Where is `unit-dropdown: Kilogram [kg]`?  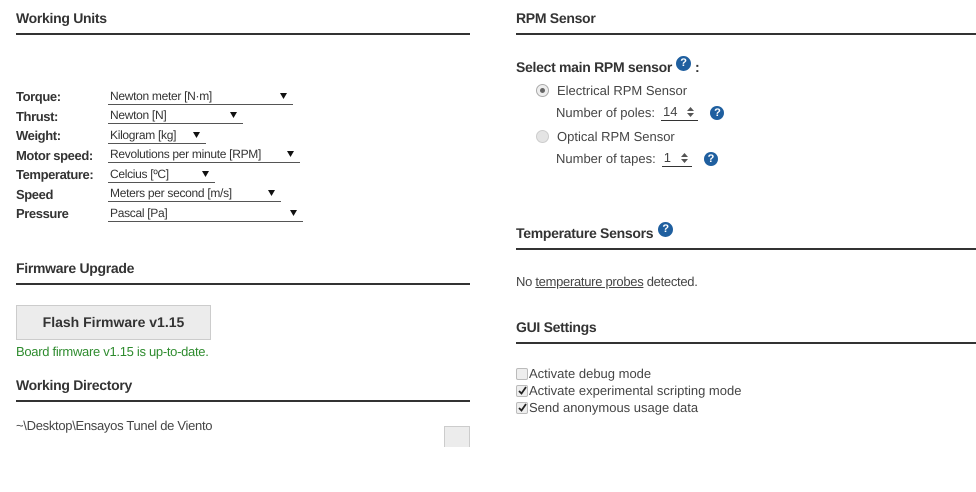
unit-dropdown: Kilogram [kg] is located at coordinates (157, 136).